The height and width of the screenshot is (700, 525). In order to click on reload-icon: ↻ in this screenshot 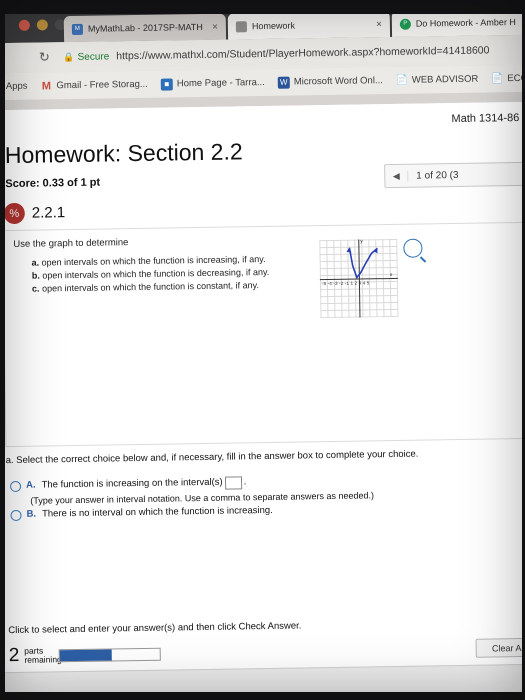, I will do `click(44, 57)`.